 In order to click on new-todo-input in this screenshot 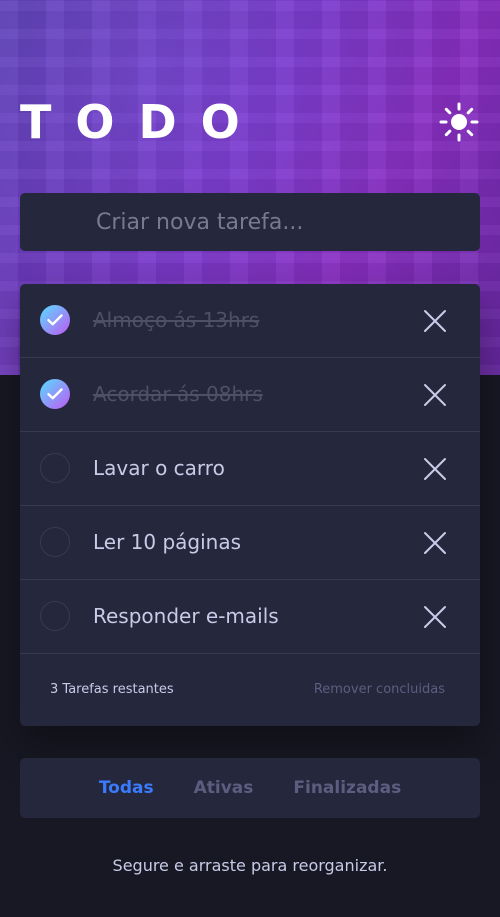, I will do `click(250, 222)`.